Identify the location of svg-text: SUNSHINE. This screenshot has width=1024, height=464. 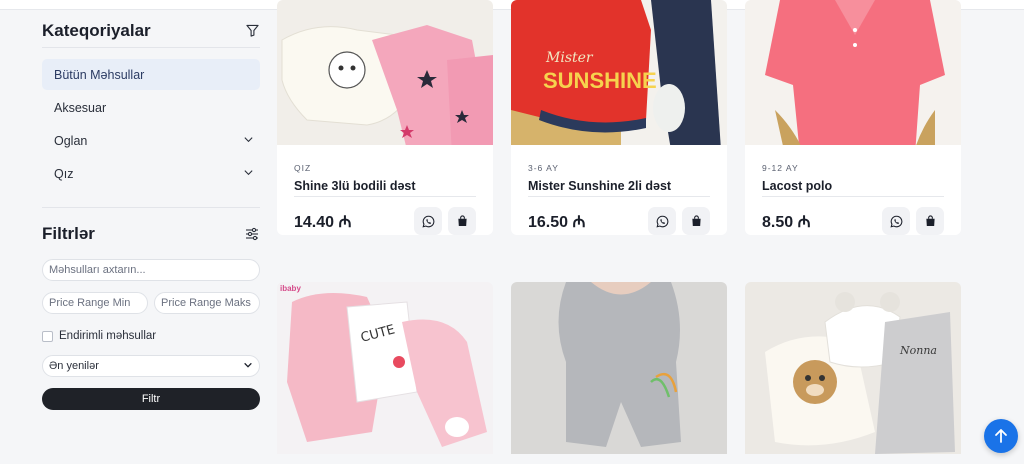
(600, 80).